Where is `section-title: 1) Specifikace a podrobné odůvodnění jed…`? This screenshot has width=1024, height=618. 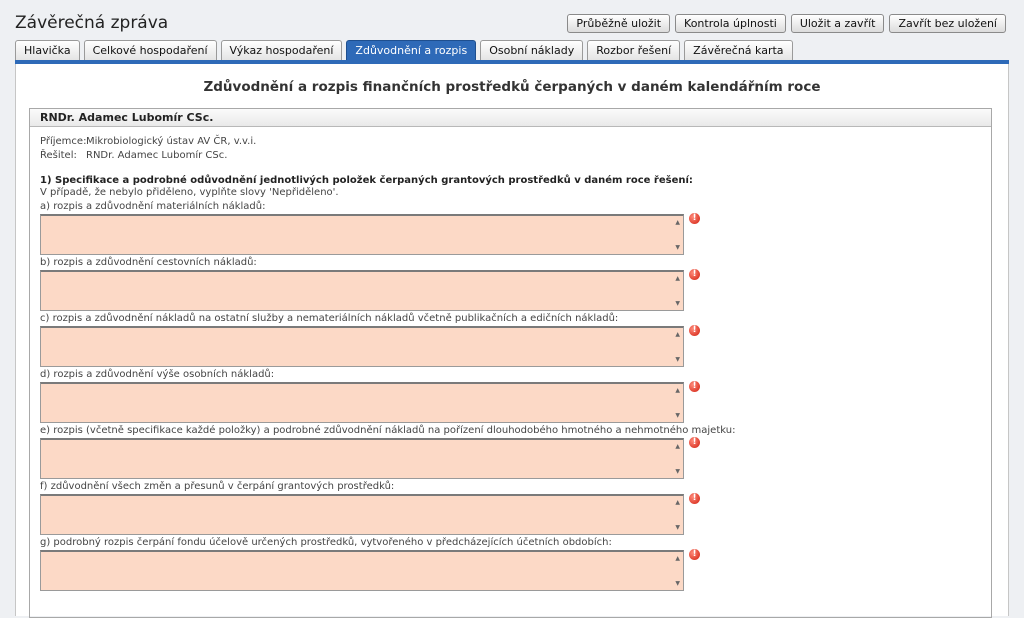 section-title: 1) Specifikace a podrobné odůvodnění jed… is located at coordinates (366, 180).